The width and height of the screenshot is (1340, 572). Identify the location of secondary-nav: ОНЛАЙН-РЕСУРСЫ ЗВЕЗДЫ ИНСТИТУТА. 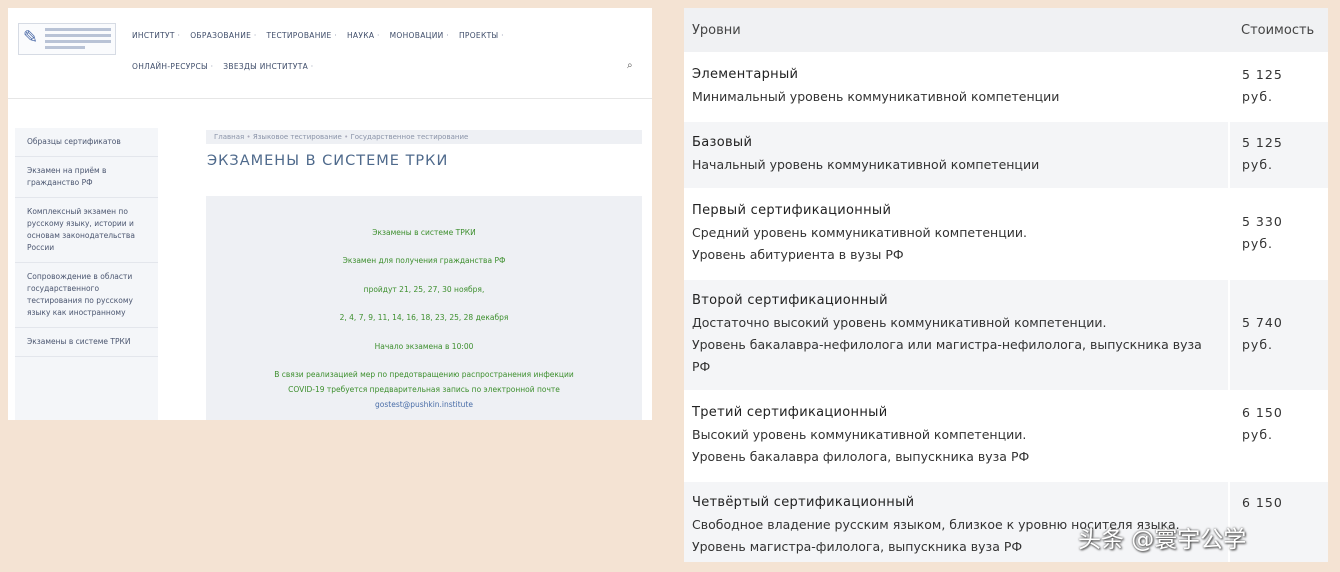
(222, 66).